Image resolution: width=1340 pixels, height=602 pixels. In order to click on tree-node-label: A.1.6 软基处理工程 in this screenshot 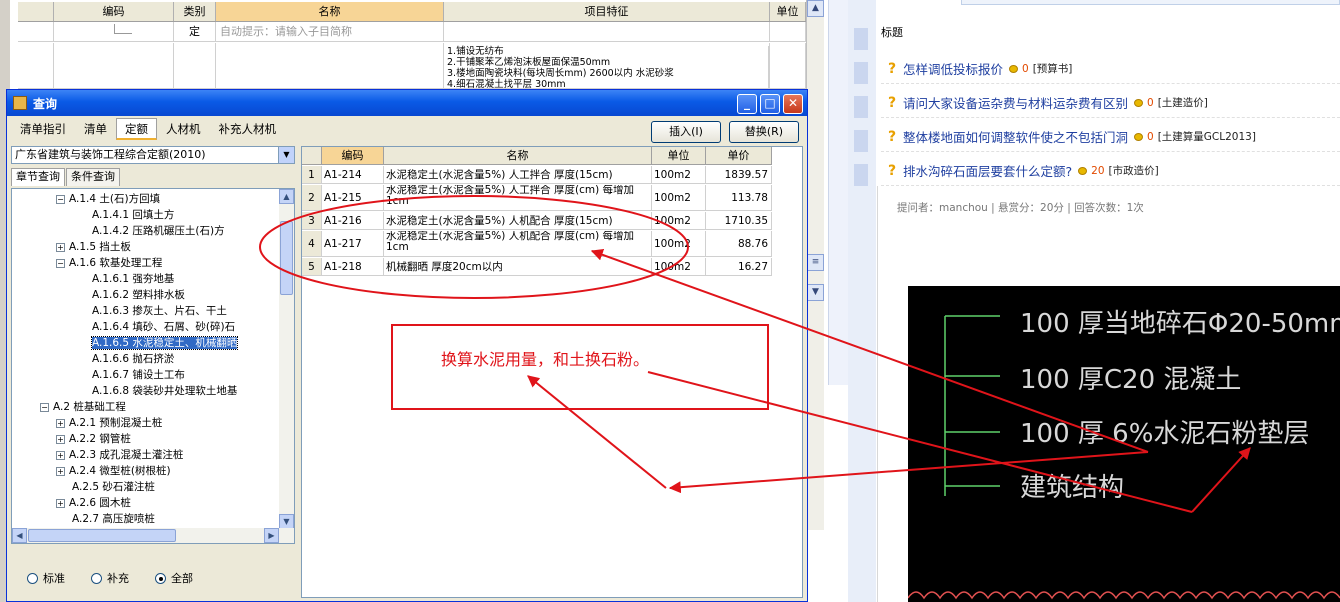, I will do `click(116, 263)`.